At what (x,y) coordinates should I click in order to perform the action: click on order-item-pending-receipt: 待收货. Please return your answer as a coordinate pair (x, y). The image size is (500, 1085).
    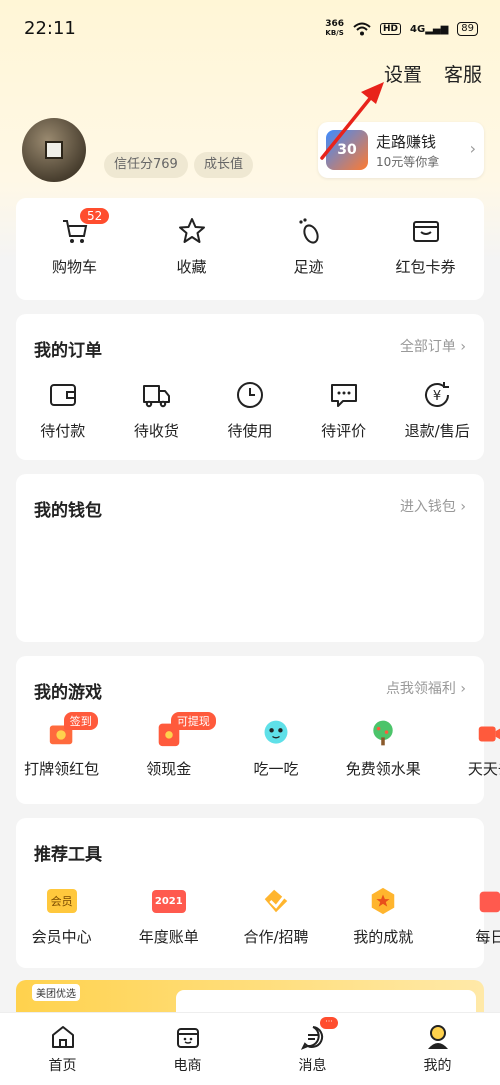
    Looking at the image, I should click on (157, 410).